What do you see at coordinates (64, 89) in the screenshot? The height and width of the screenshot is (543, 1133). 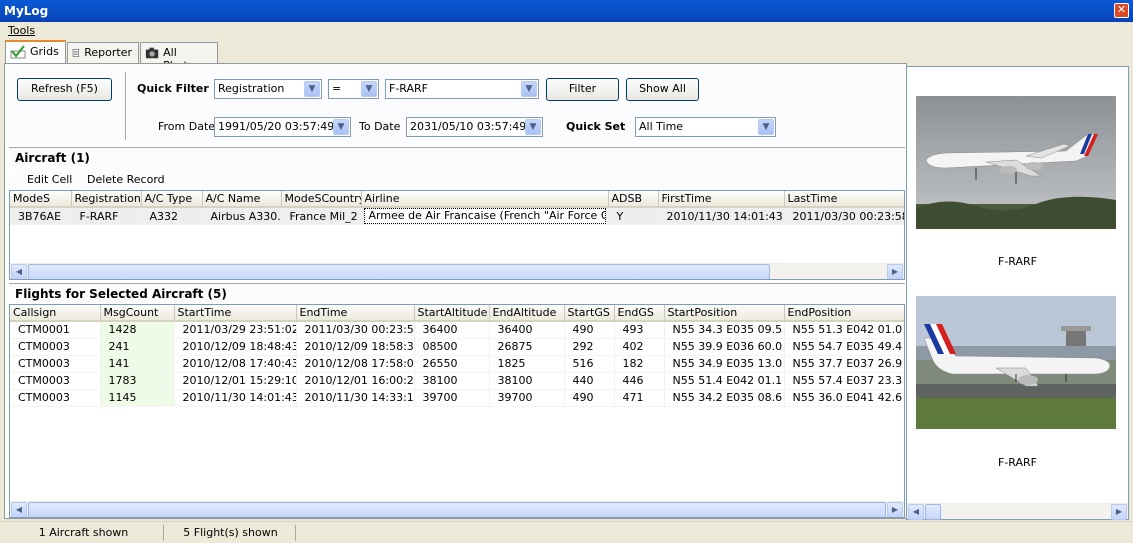 I see `refresh-button: Refresh (F5)` at bounding box center [64, 89].